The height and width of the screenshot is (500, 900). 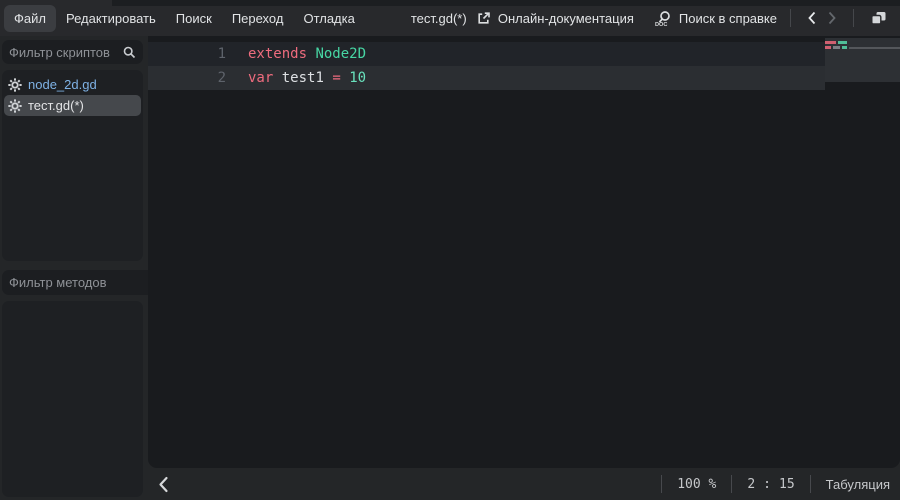 I want to click on caret-position: 2 : 15, so click(x=770, y=484).